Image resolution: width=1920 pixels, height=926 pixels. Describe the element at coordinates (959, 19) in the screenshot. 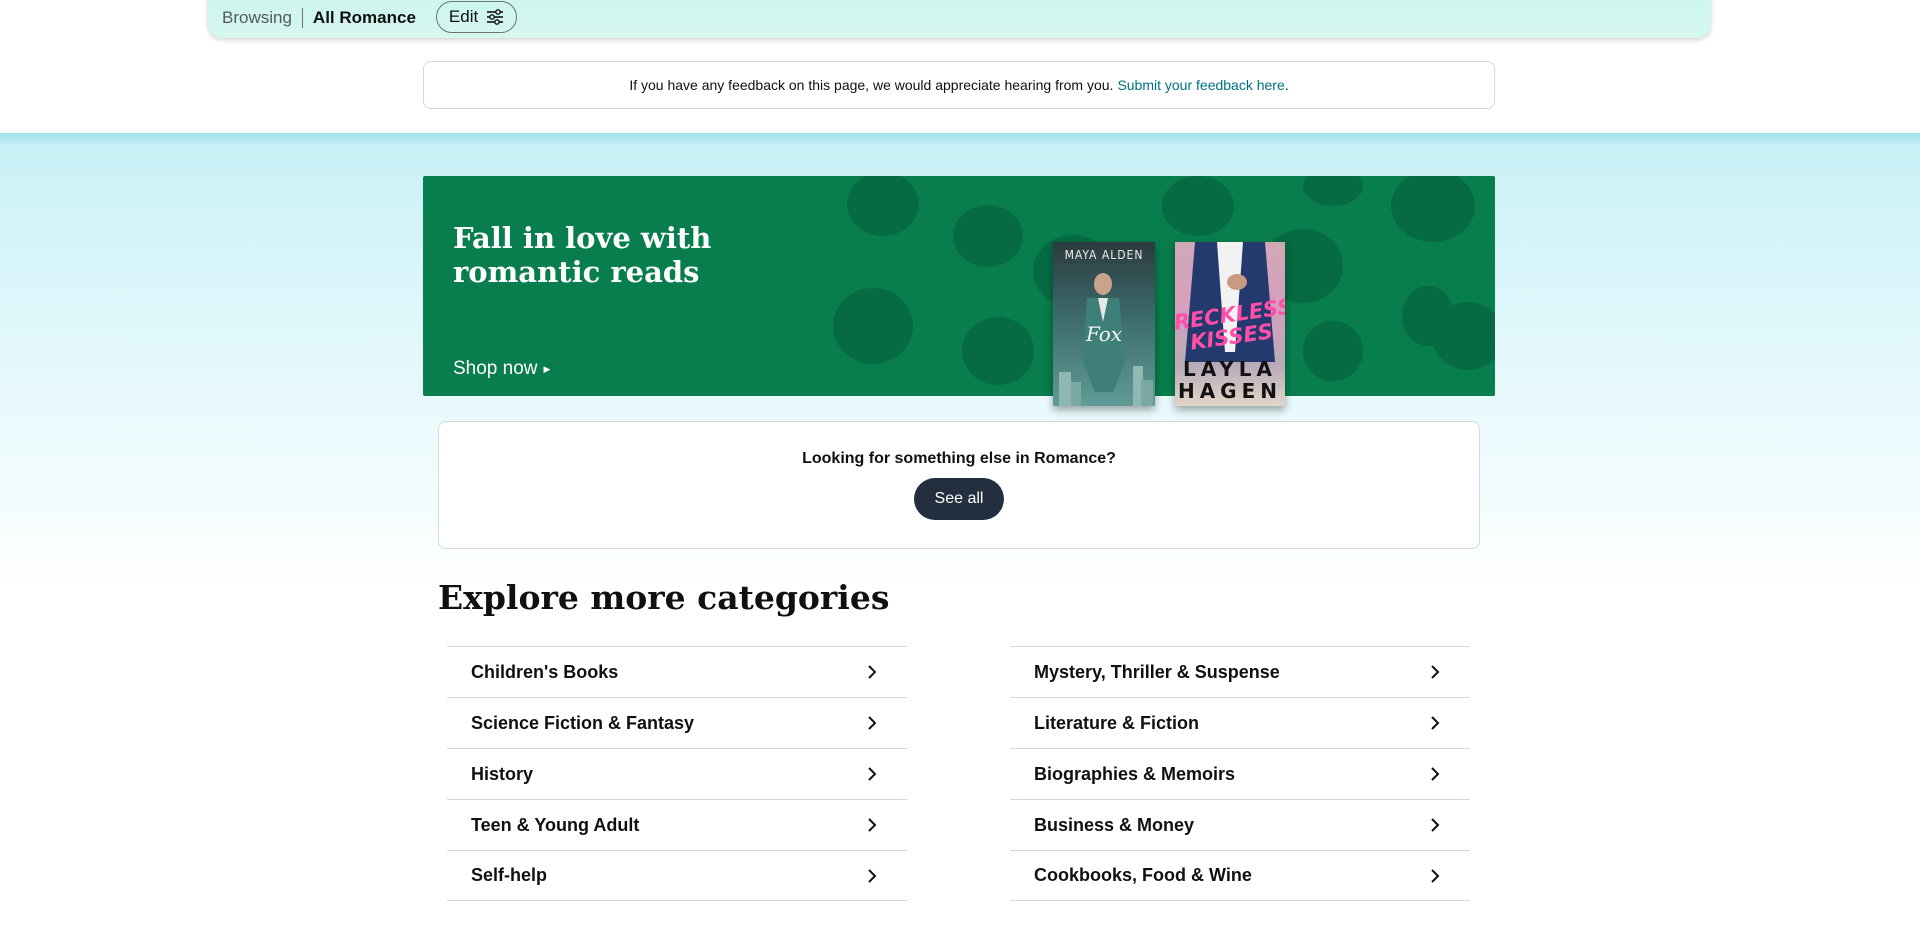

I see `browse-bar: Browsing All Romance Edit` at that location.